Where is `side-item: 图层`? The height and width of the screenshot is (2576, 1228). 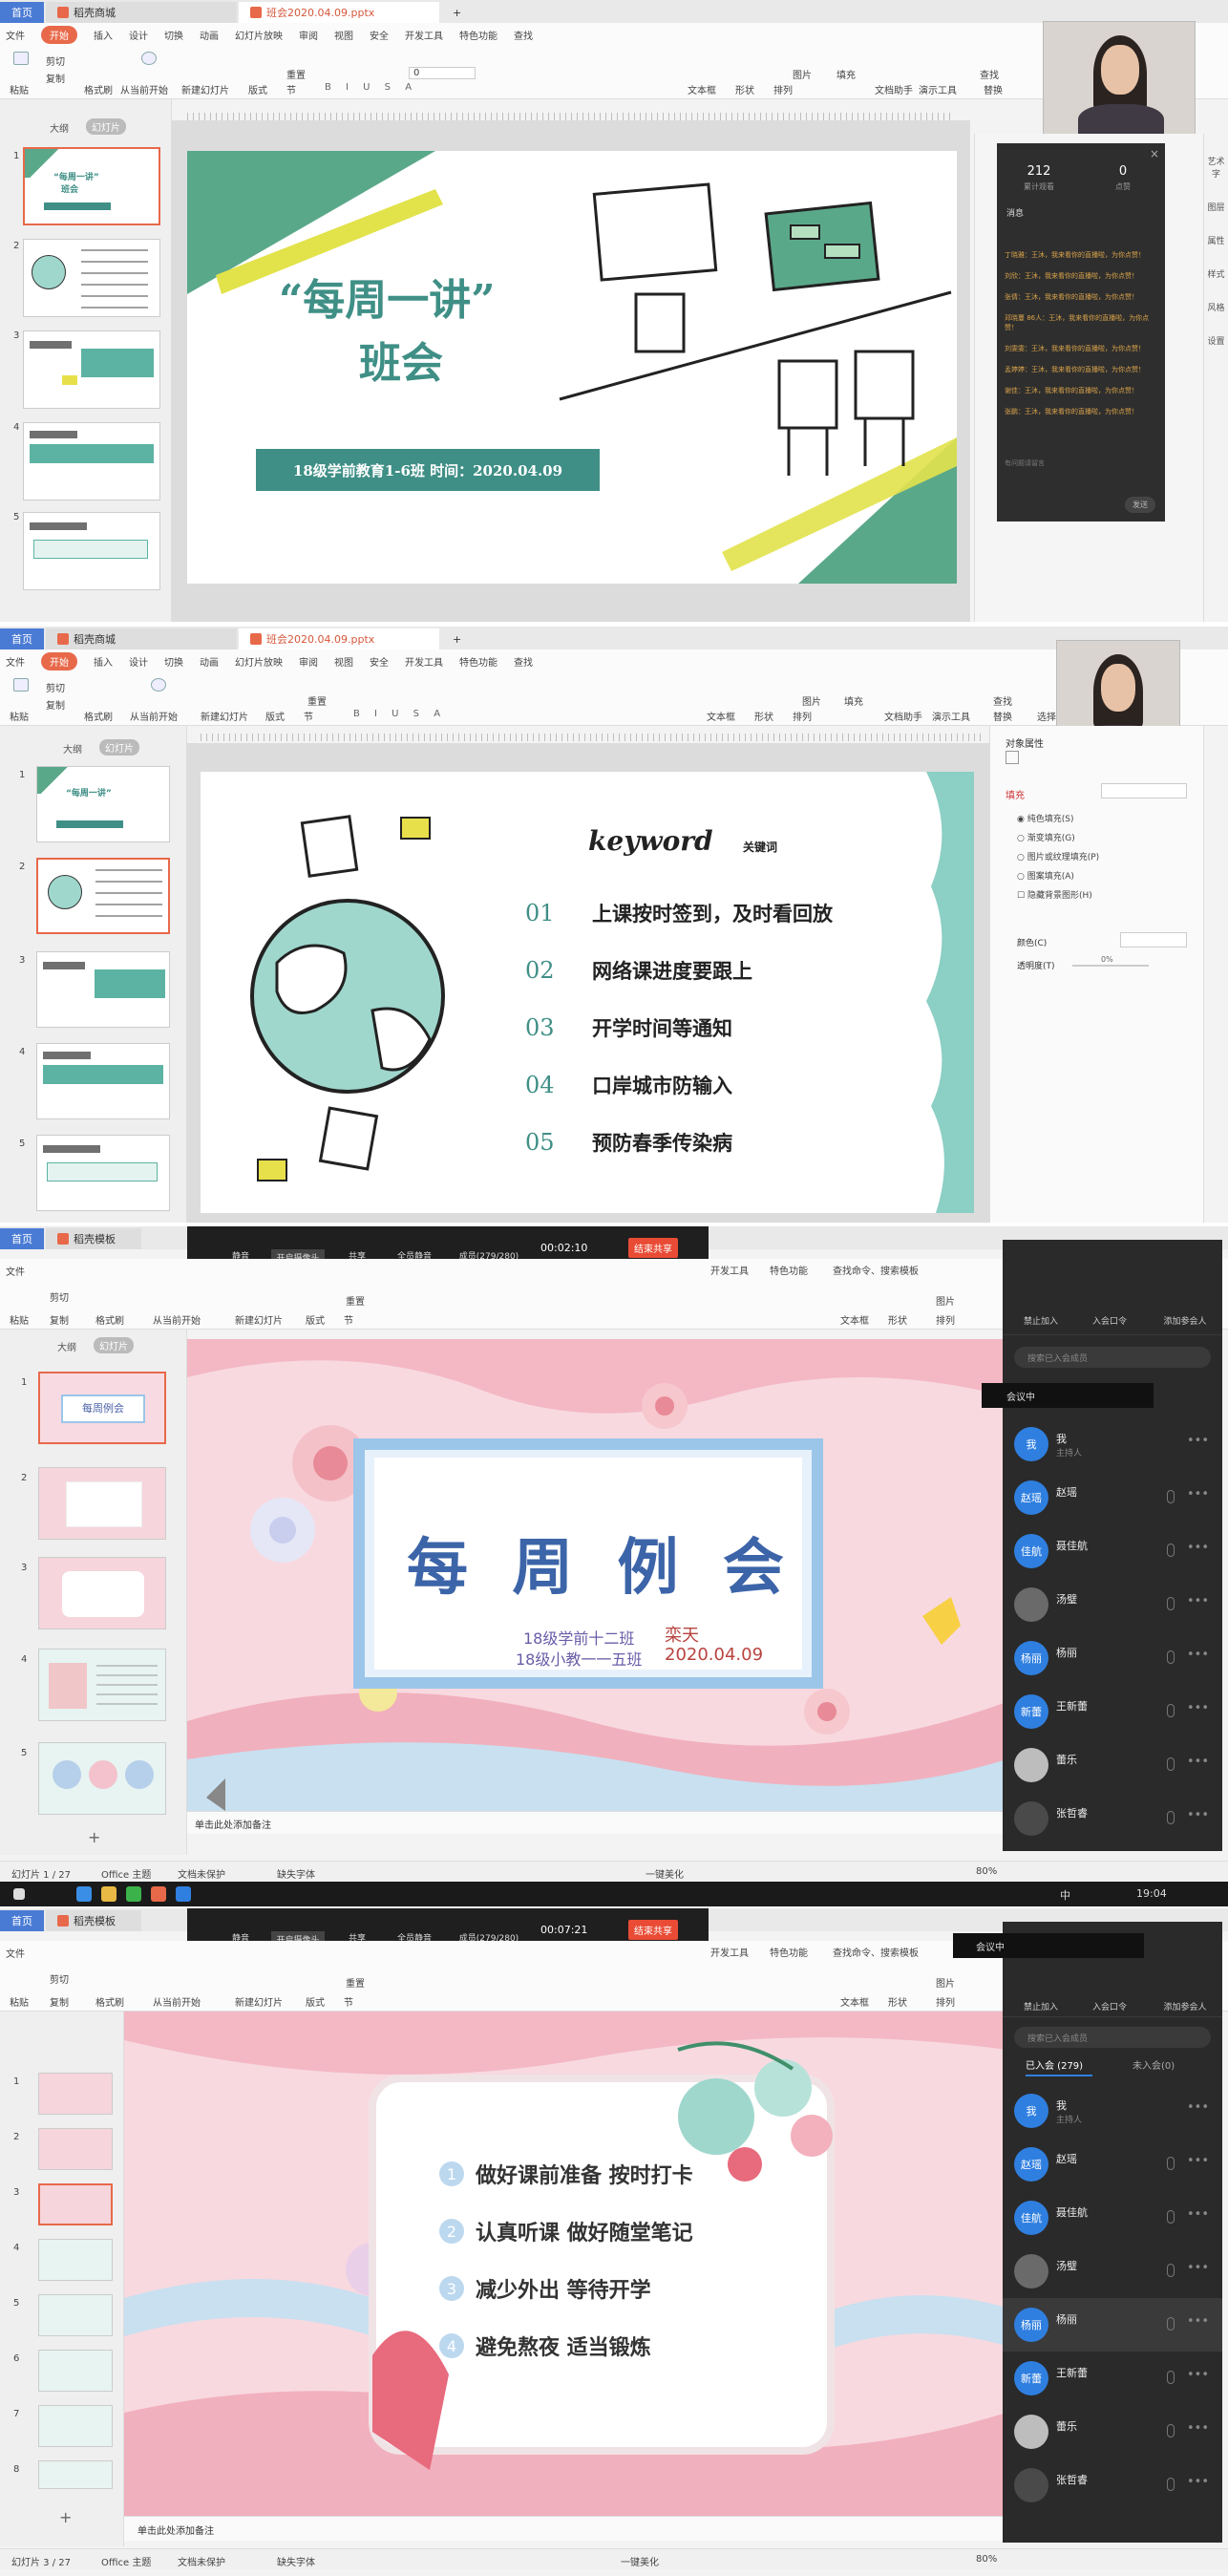
side-item: 图层 is located at coordinates (1216, 207).